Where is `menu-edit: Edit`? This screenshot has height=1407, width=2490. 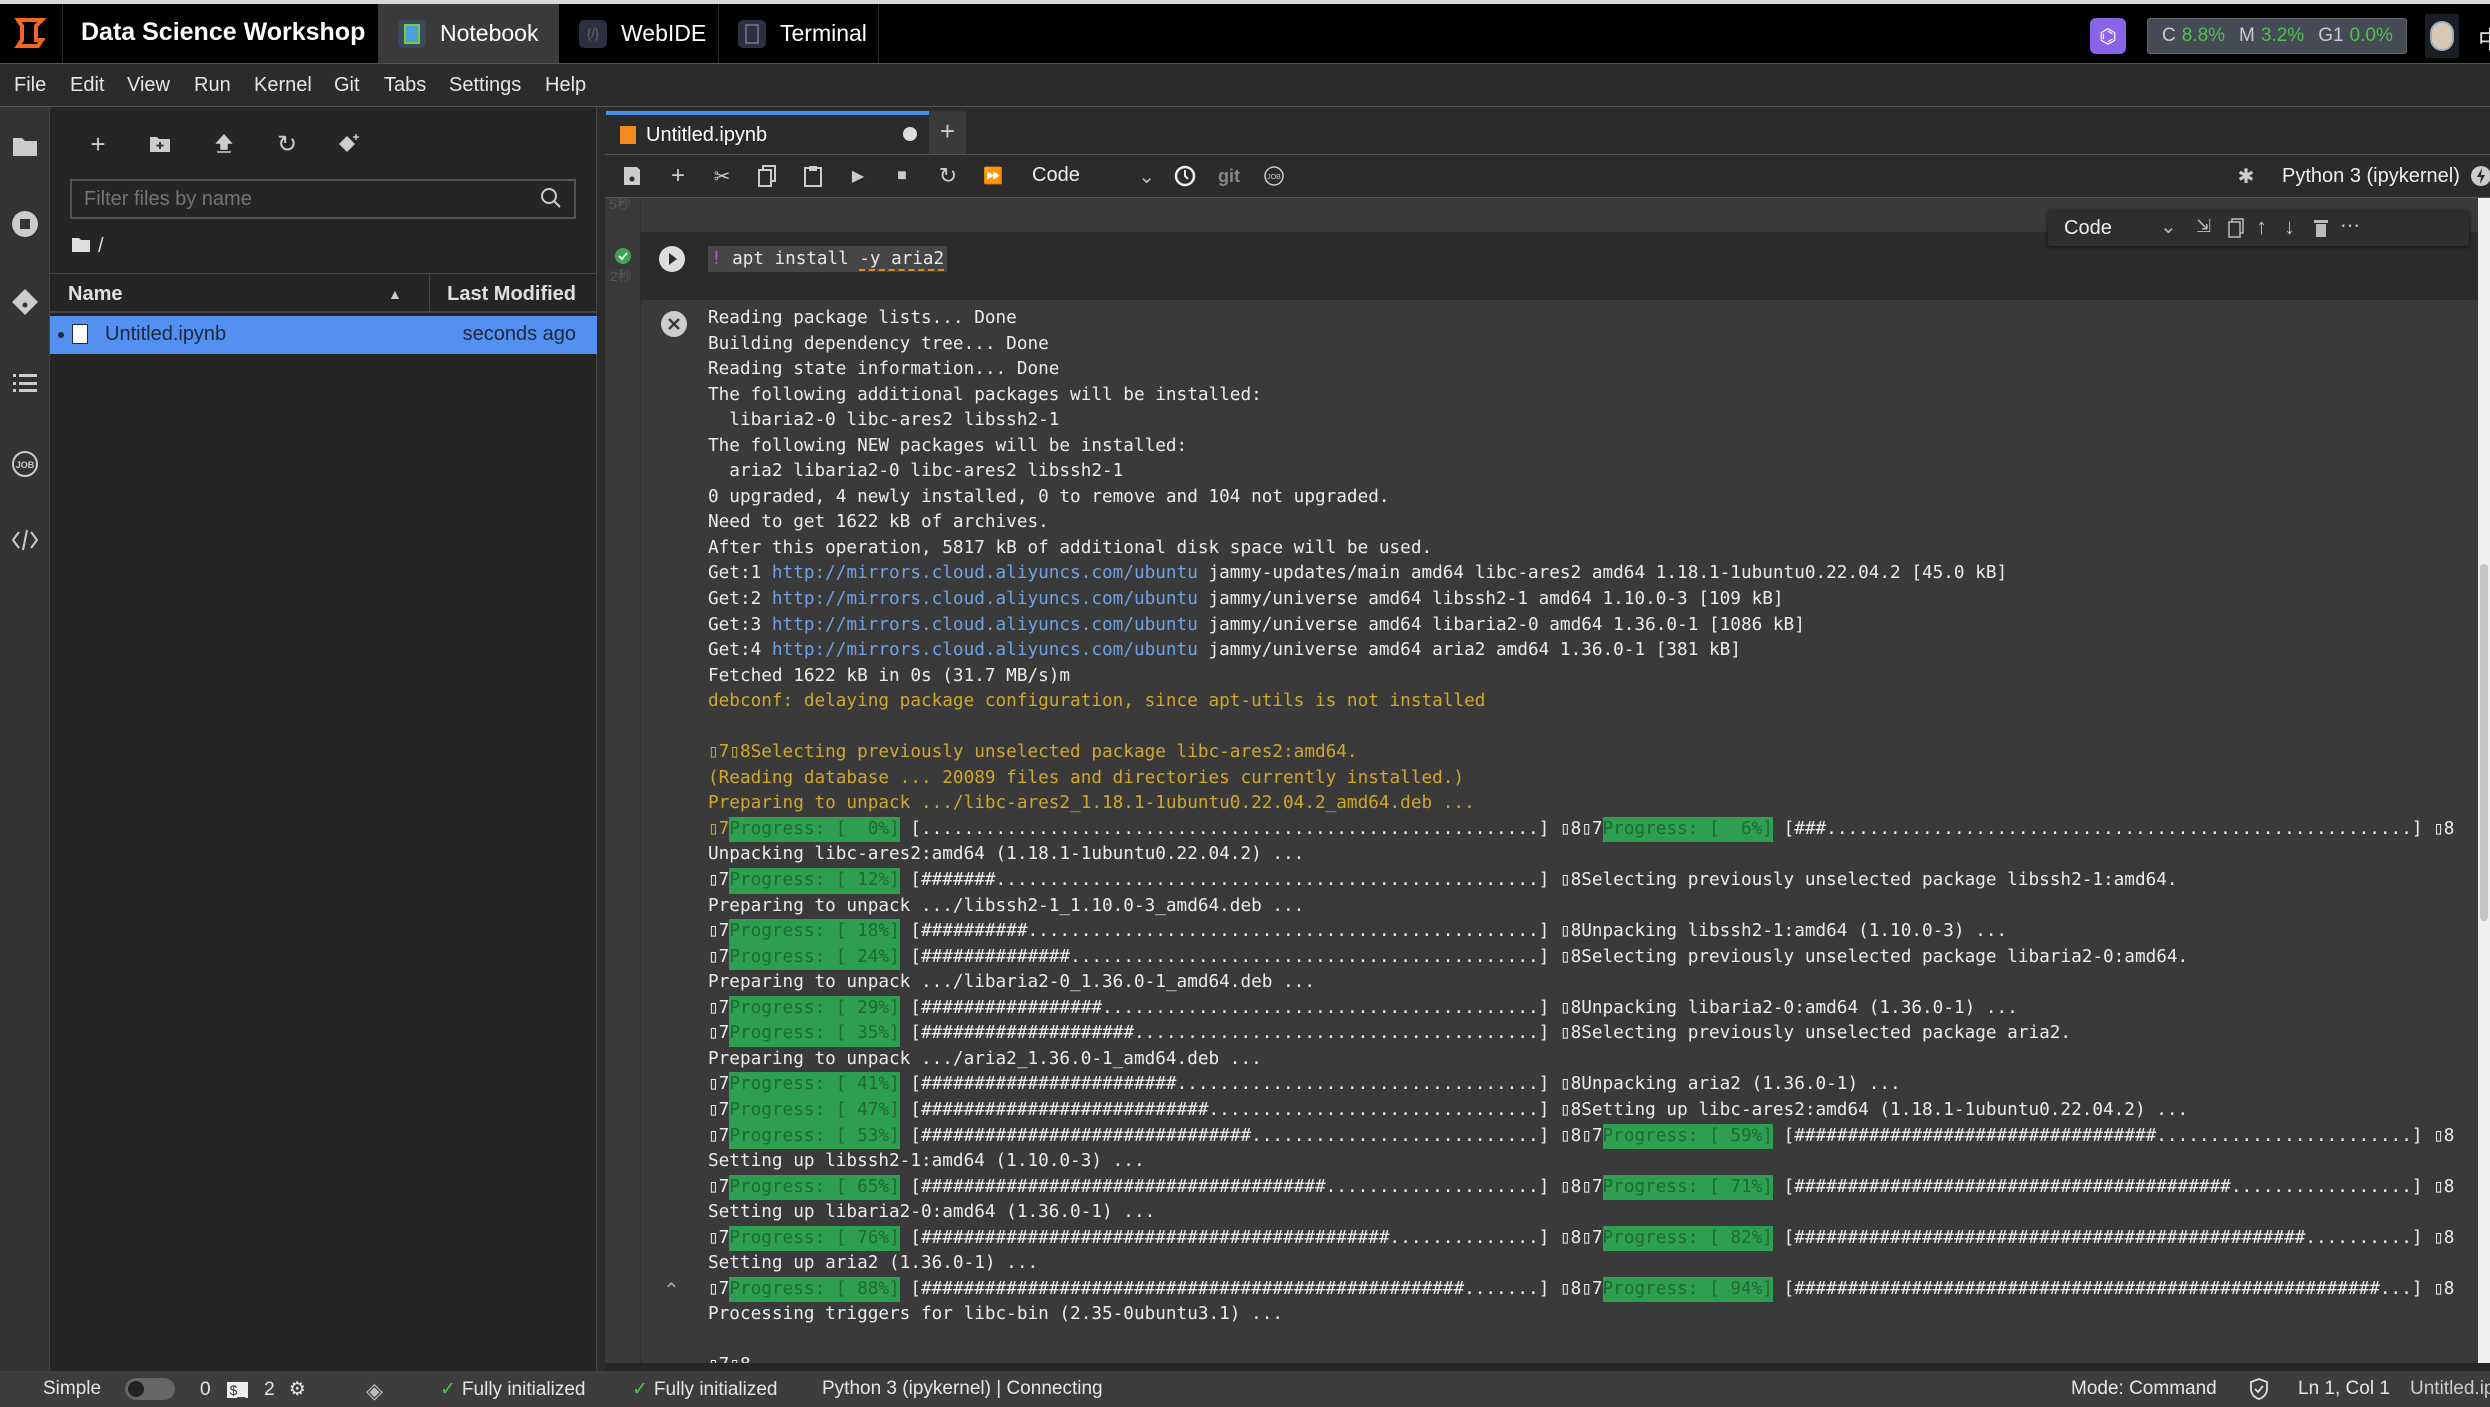 menu-edit: Edit is located at coordinates (87, 85).